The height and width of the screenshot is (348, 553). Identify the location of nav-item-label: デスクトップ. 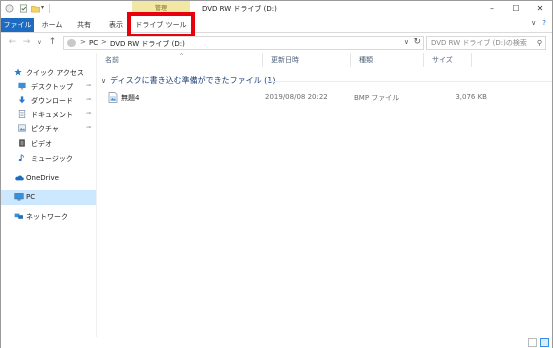
(52, 87).